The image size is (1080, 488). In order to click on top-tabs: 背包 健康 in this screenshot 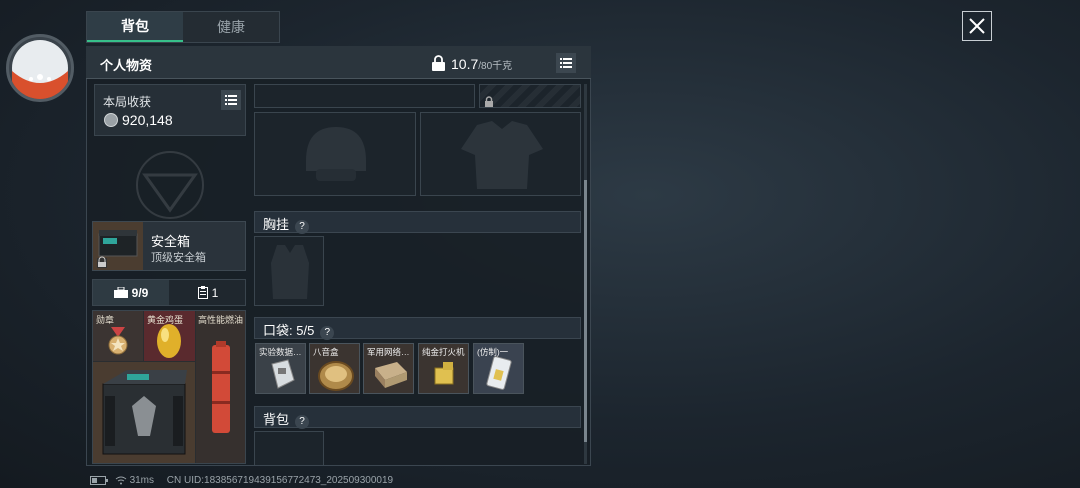, I will do `click(183, 27)`.